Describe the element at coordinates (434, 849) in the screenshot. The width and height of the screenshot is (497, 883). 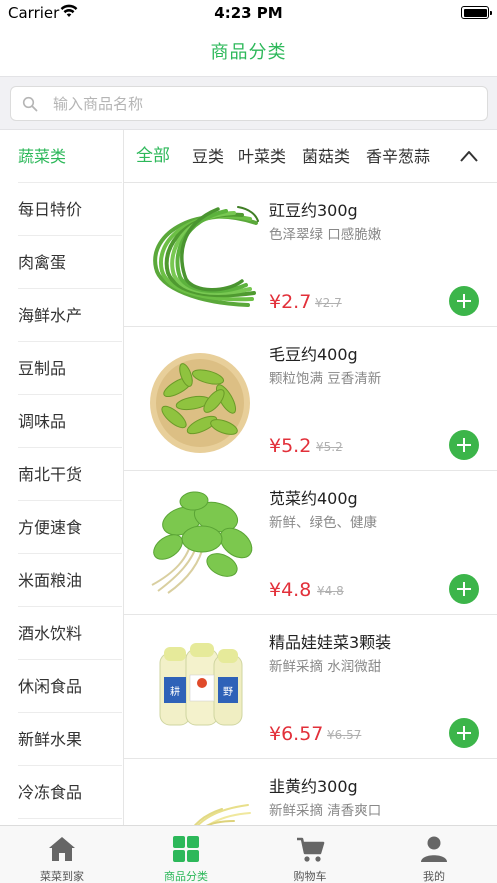
I see `user-icon` at that location.